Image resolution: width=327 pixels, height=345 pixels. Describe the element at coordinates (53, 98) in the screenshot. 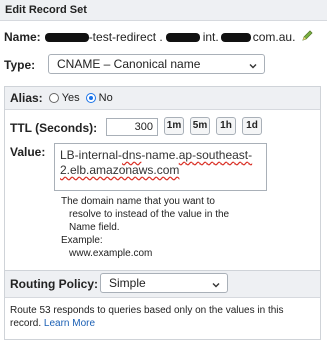

I see `alias-yes-radio` at that location.